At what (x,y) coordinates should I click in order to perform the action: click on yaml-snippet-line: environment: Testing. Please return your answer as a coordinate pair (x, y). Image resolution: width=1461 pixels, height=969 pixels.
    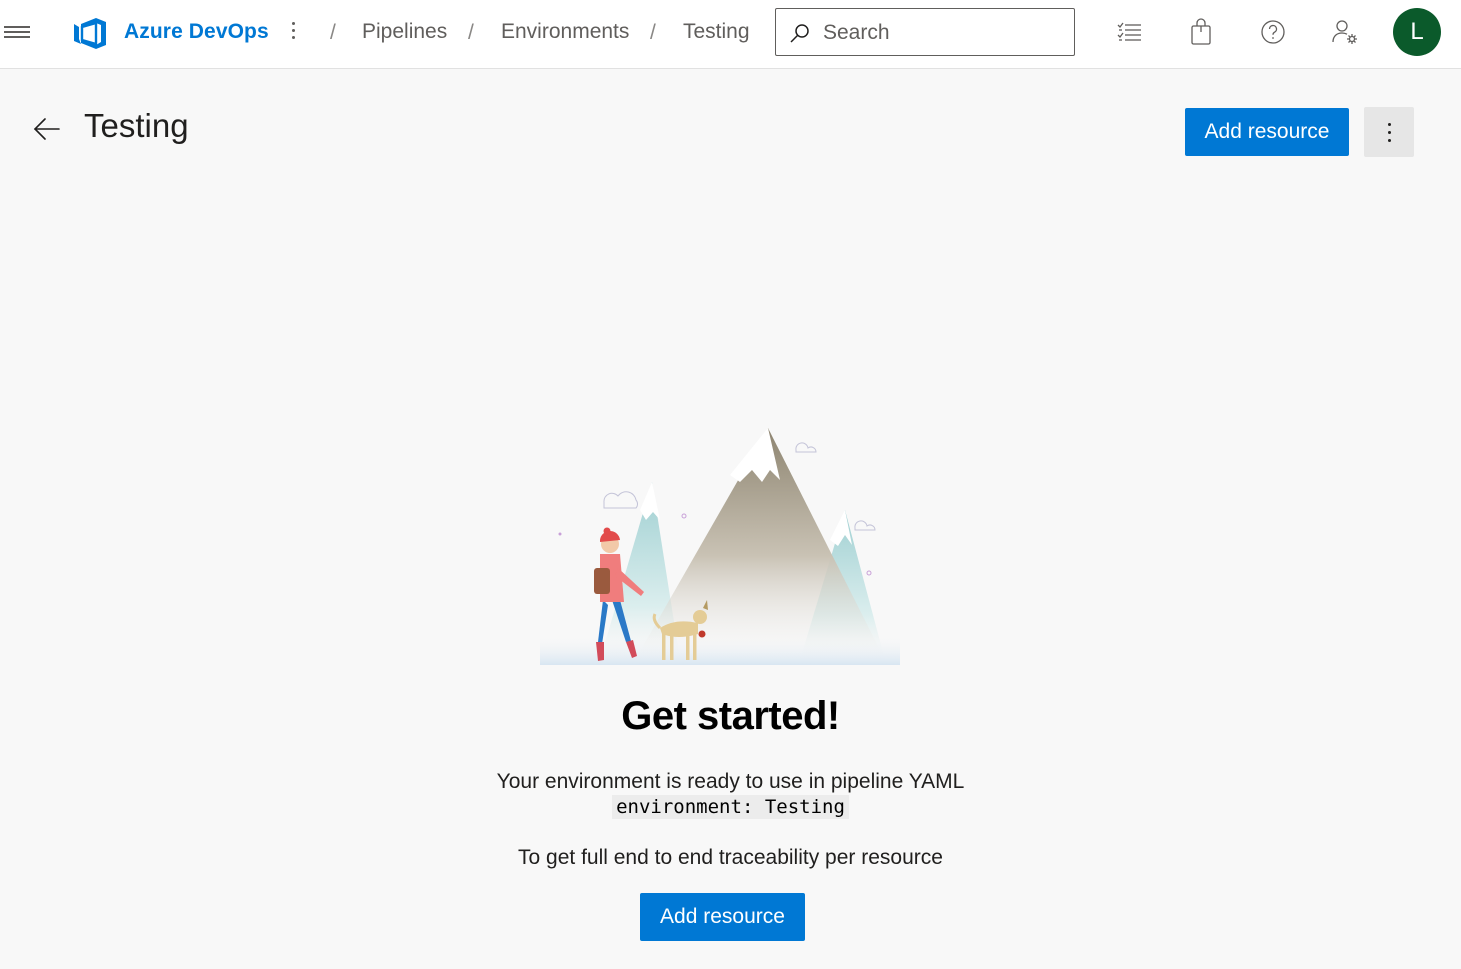
    Looking at the image, I should click on (730, 807).